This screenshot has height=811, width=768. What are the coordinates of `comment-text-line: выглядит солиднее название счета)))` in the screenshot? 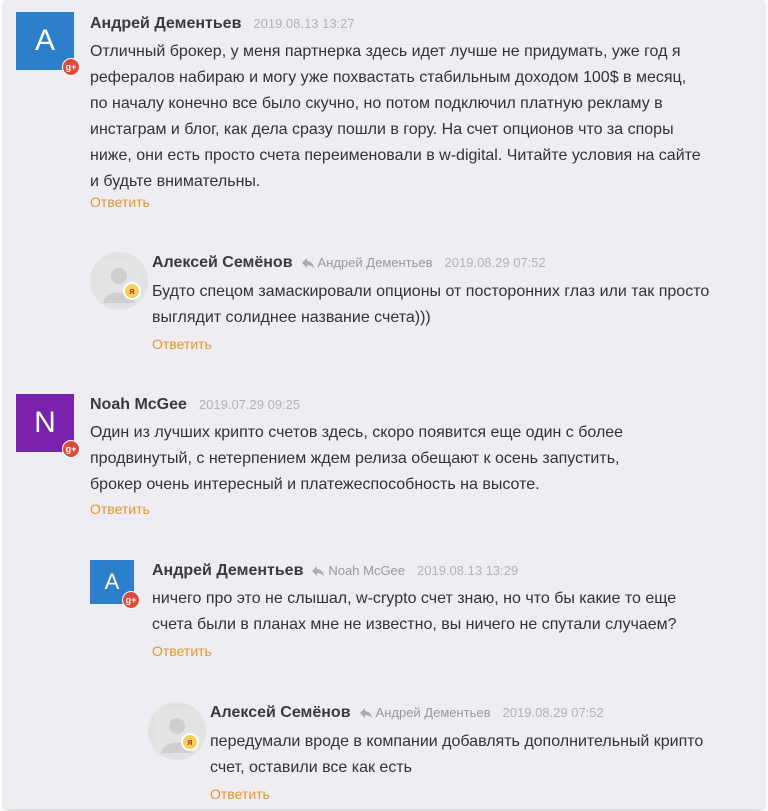 It's located at (291, 317).